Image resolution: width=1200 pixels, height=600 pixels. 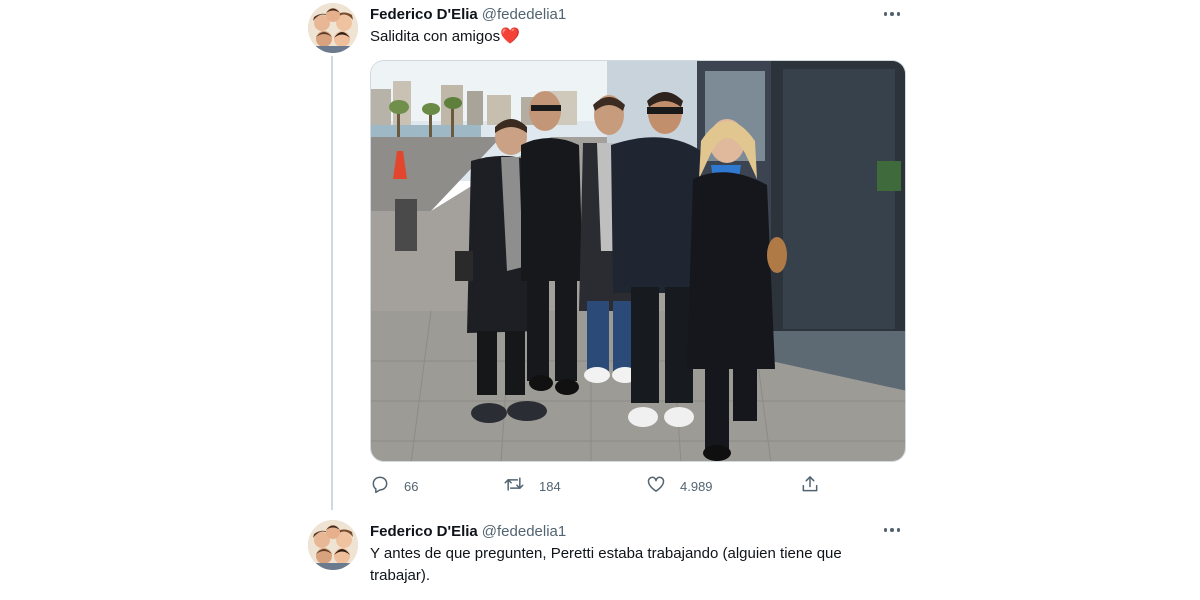 I want to click on tweet-actions: 66 184 4.989, so click(x=595, y=486).